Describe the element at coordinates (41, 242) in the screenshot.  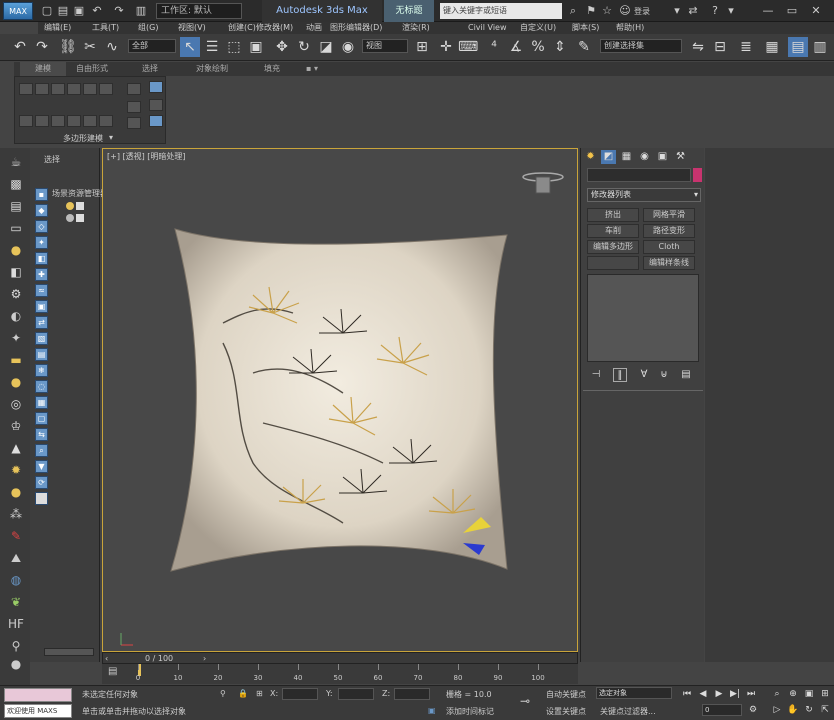
I see `display-lights-icon: ✦` at that location.